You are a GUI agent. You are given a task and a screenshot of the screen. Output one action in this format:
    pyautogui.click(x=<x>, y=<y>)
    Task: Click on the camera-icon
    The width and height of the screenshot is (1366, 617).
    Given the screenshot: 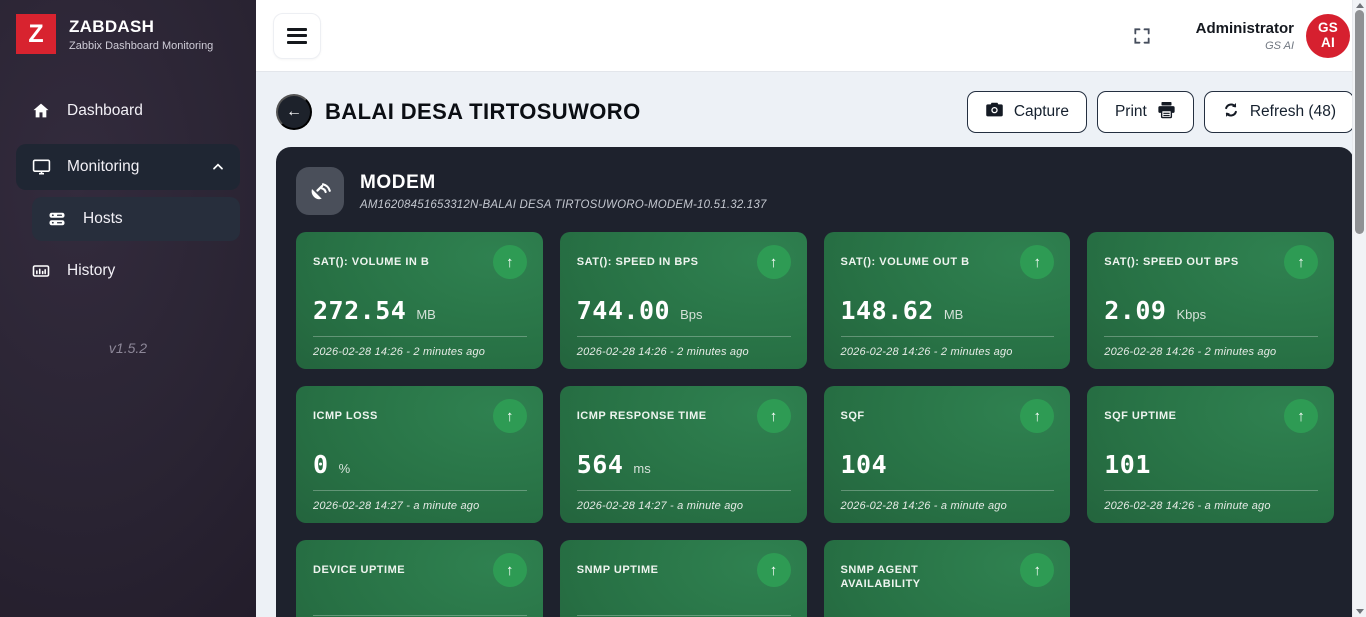 What is the action you would take?
    pyautogui.click(x=994, y=112)
    